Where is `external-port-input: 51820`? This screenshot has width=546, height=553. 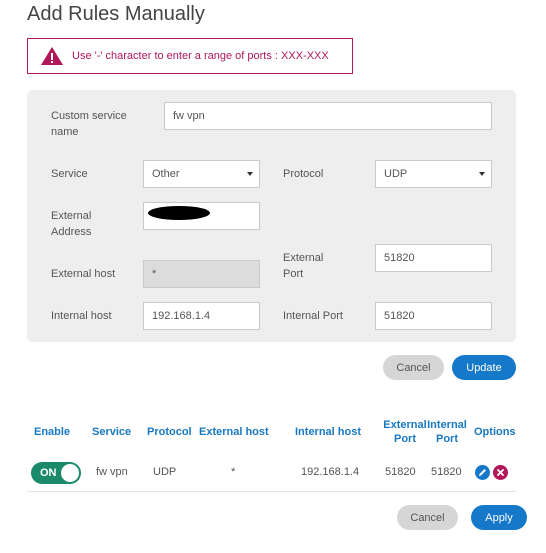 external-port-input: 51820 is located at coordinates (433, 258).